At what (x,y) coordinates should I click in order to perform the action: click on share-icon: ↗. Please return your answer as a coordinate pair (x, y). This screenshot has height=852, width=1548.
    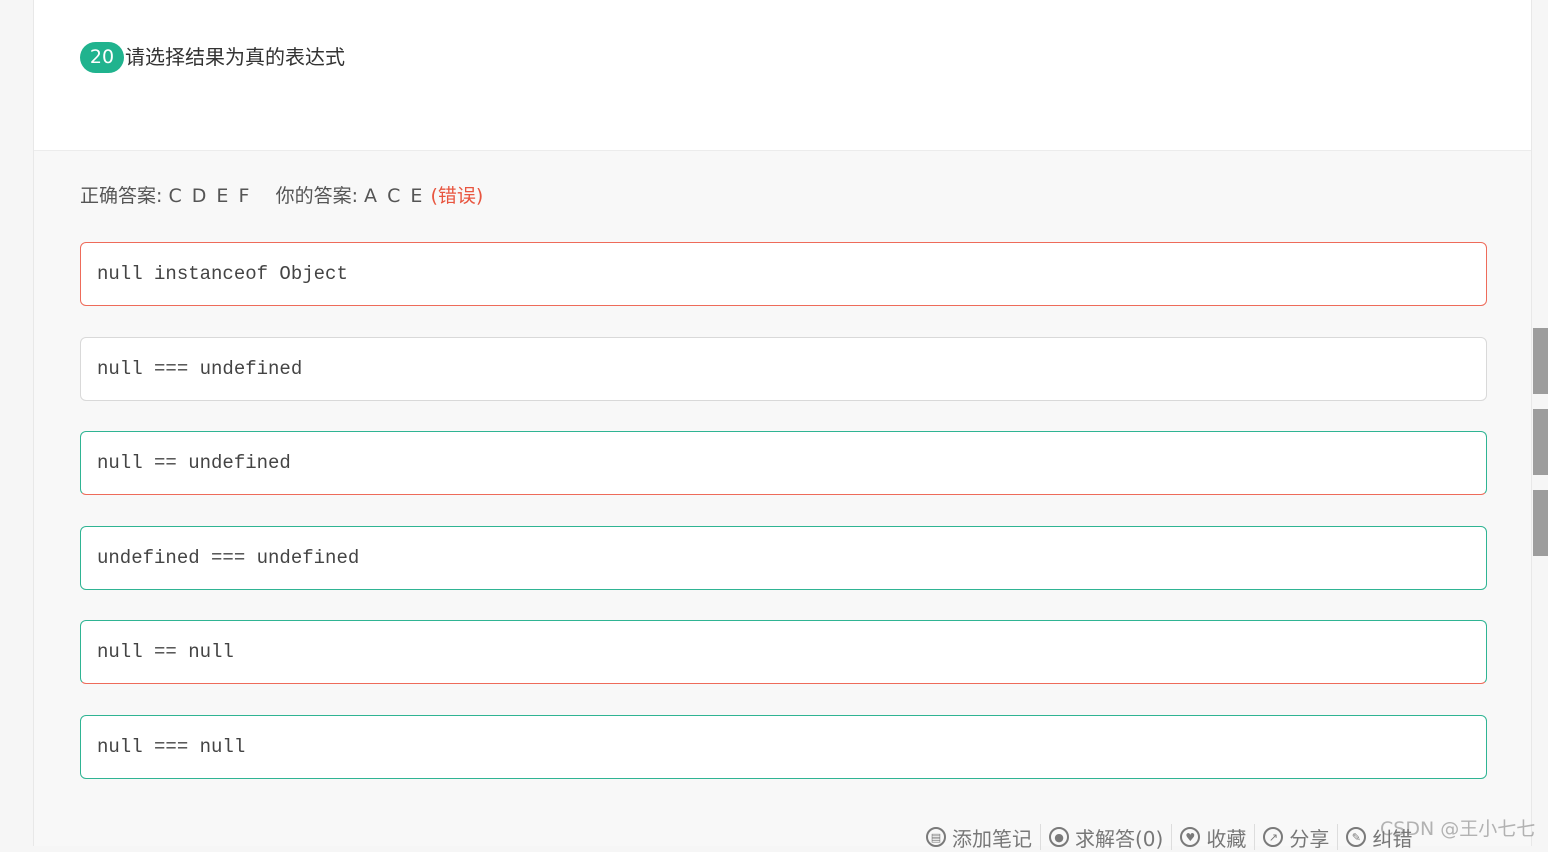
    Looking at the image, I should click on (1273, 837).